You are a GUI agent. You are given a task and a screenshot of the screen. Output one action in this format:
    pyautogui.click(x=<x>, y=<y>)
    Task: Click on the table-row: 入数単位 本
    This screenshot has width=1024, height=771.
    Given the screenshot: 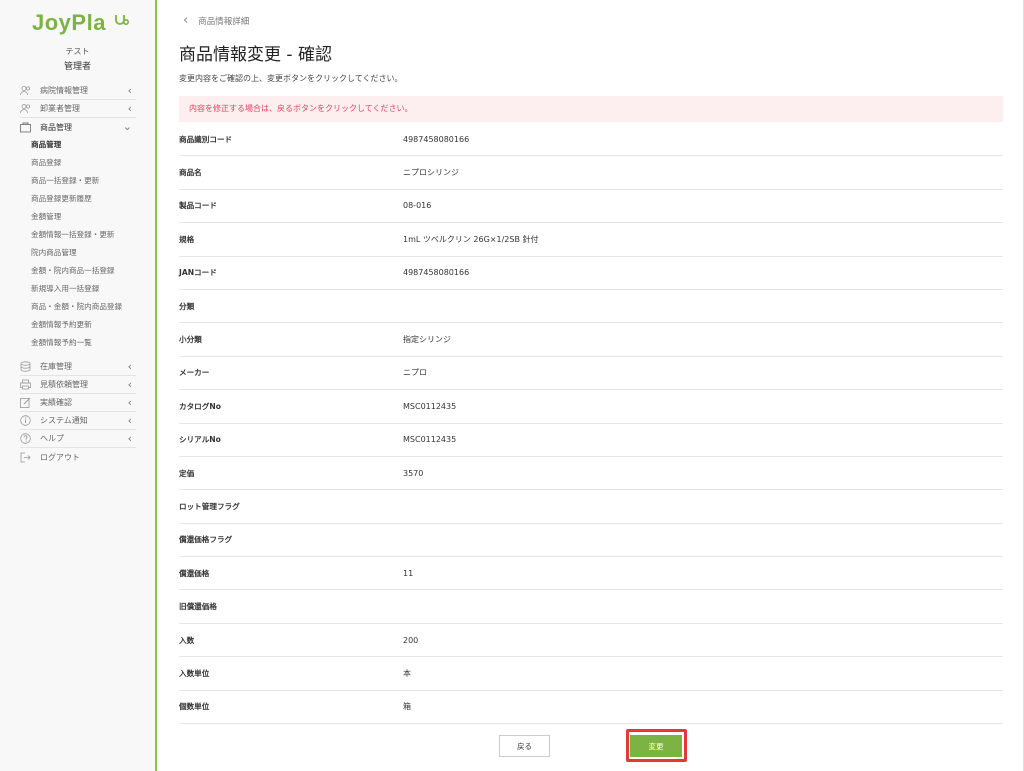 What is the action you would take?
    pyautogui.click(x=591, y=674)
    